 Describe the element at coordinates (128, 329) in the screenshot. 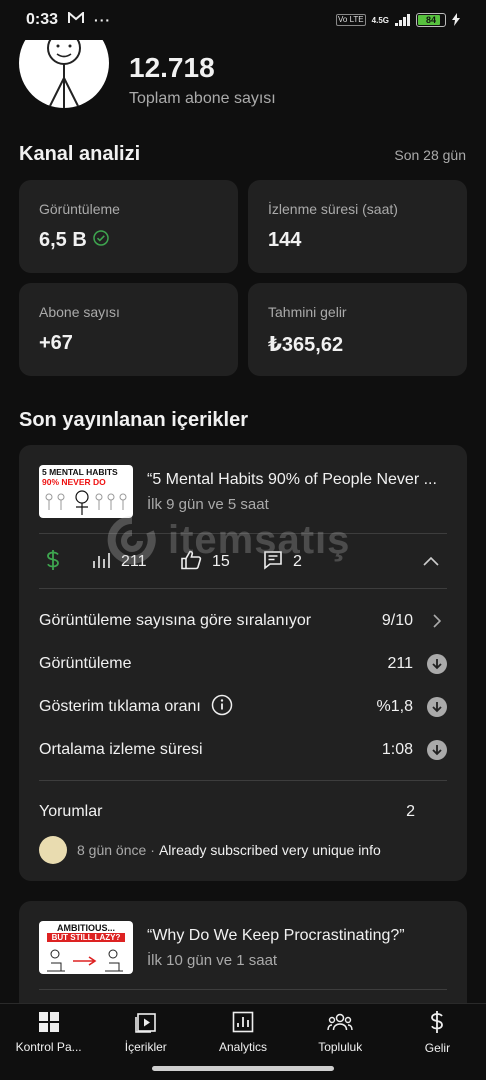

I see `stat-card-subscribers: Abone sayısı +67` at that location.